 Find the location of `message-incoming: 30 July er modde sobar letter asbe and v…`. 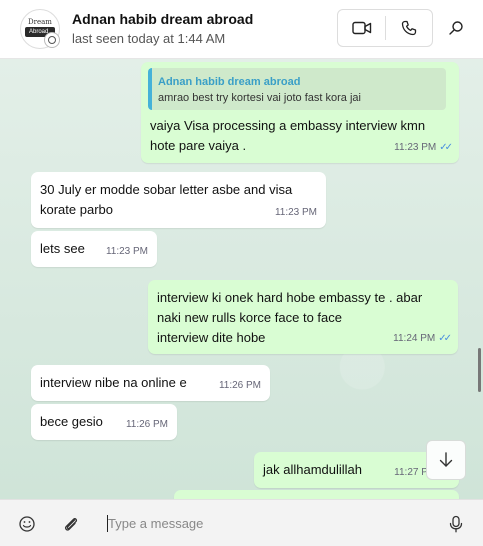

message-incoming: 30 July er modde sobar letter asbe and v… is located at coordinates (178, 200).